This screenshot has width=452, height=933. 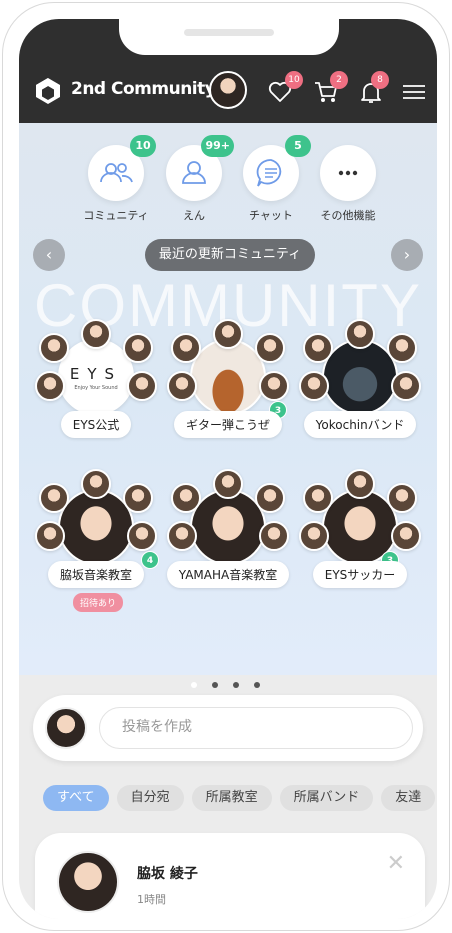 What do you see at coordinates (294, 80) in the screenshot?
I see `likes-badge: 10` at bounding box center [294, 80].